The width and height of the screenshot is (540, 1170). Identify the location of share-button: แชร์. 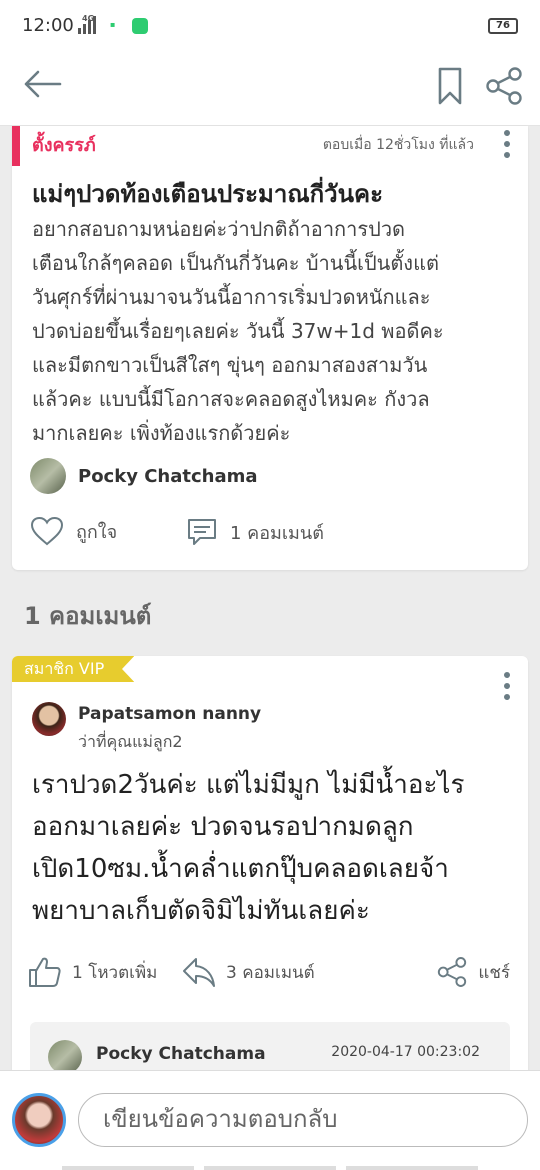
(473, 972).